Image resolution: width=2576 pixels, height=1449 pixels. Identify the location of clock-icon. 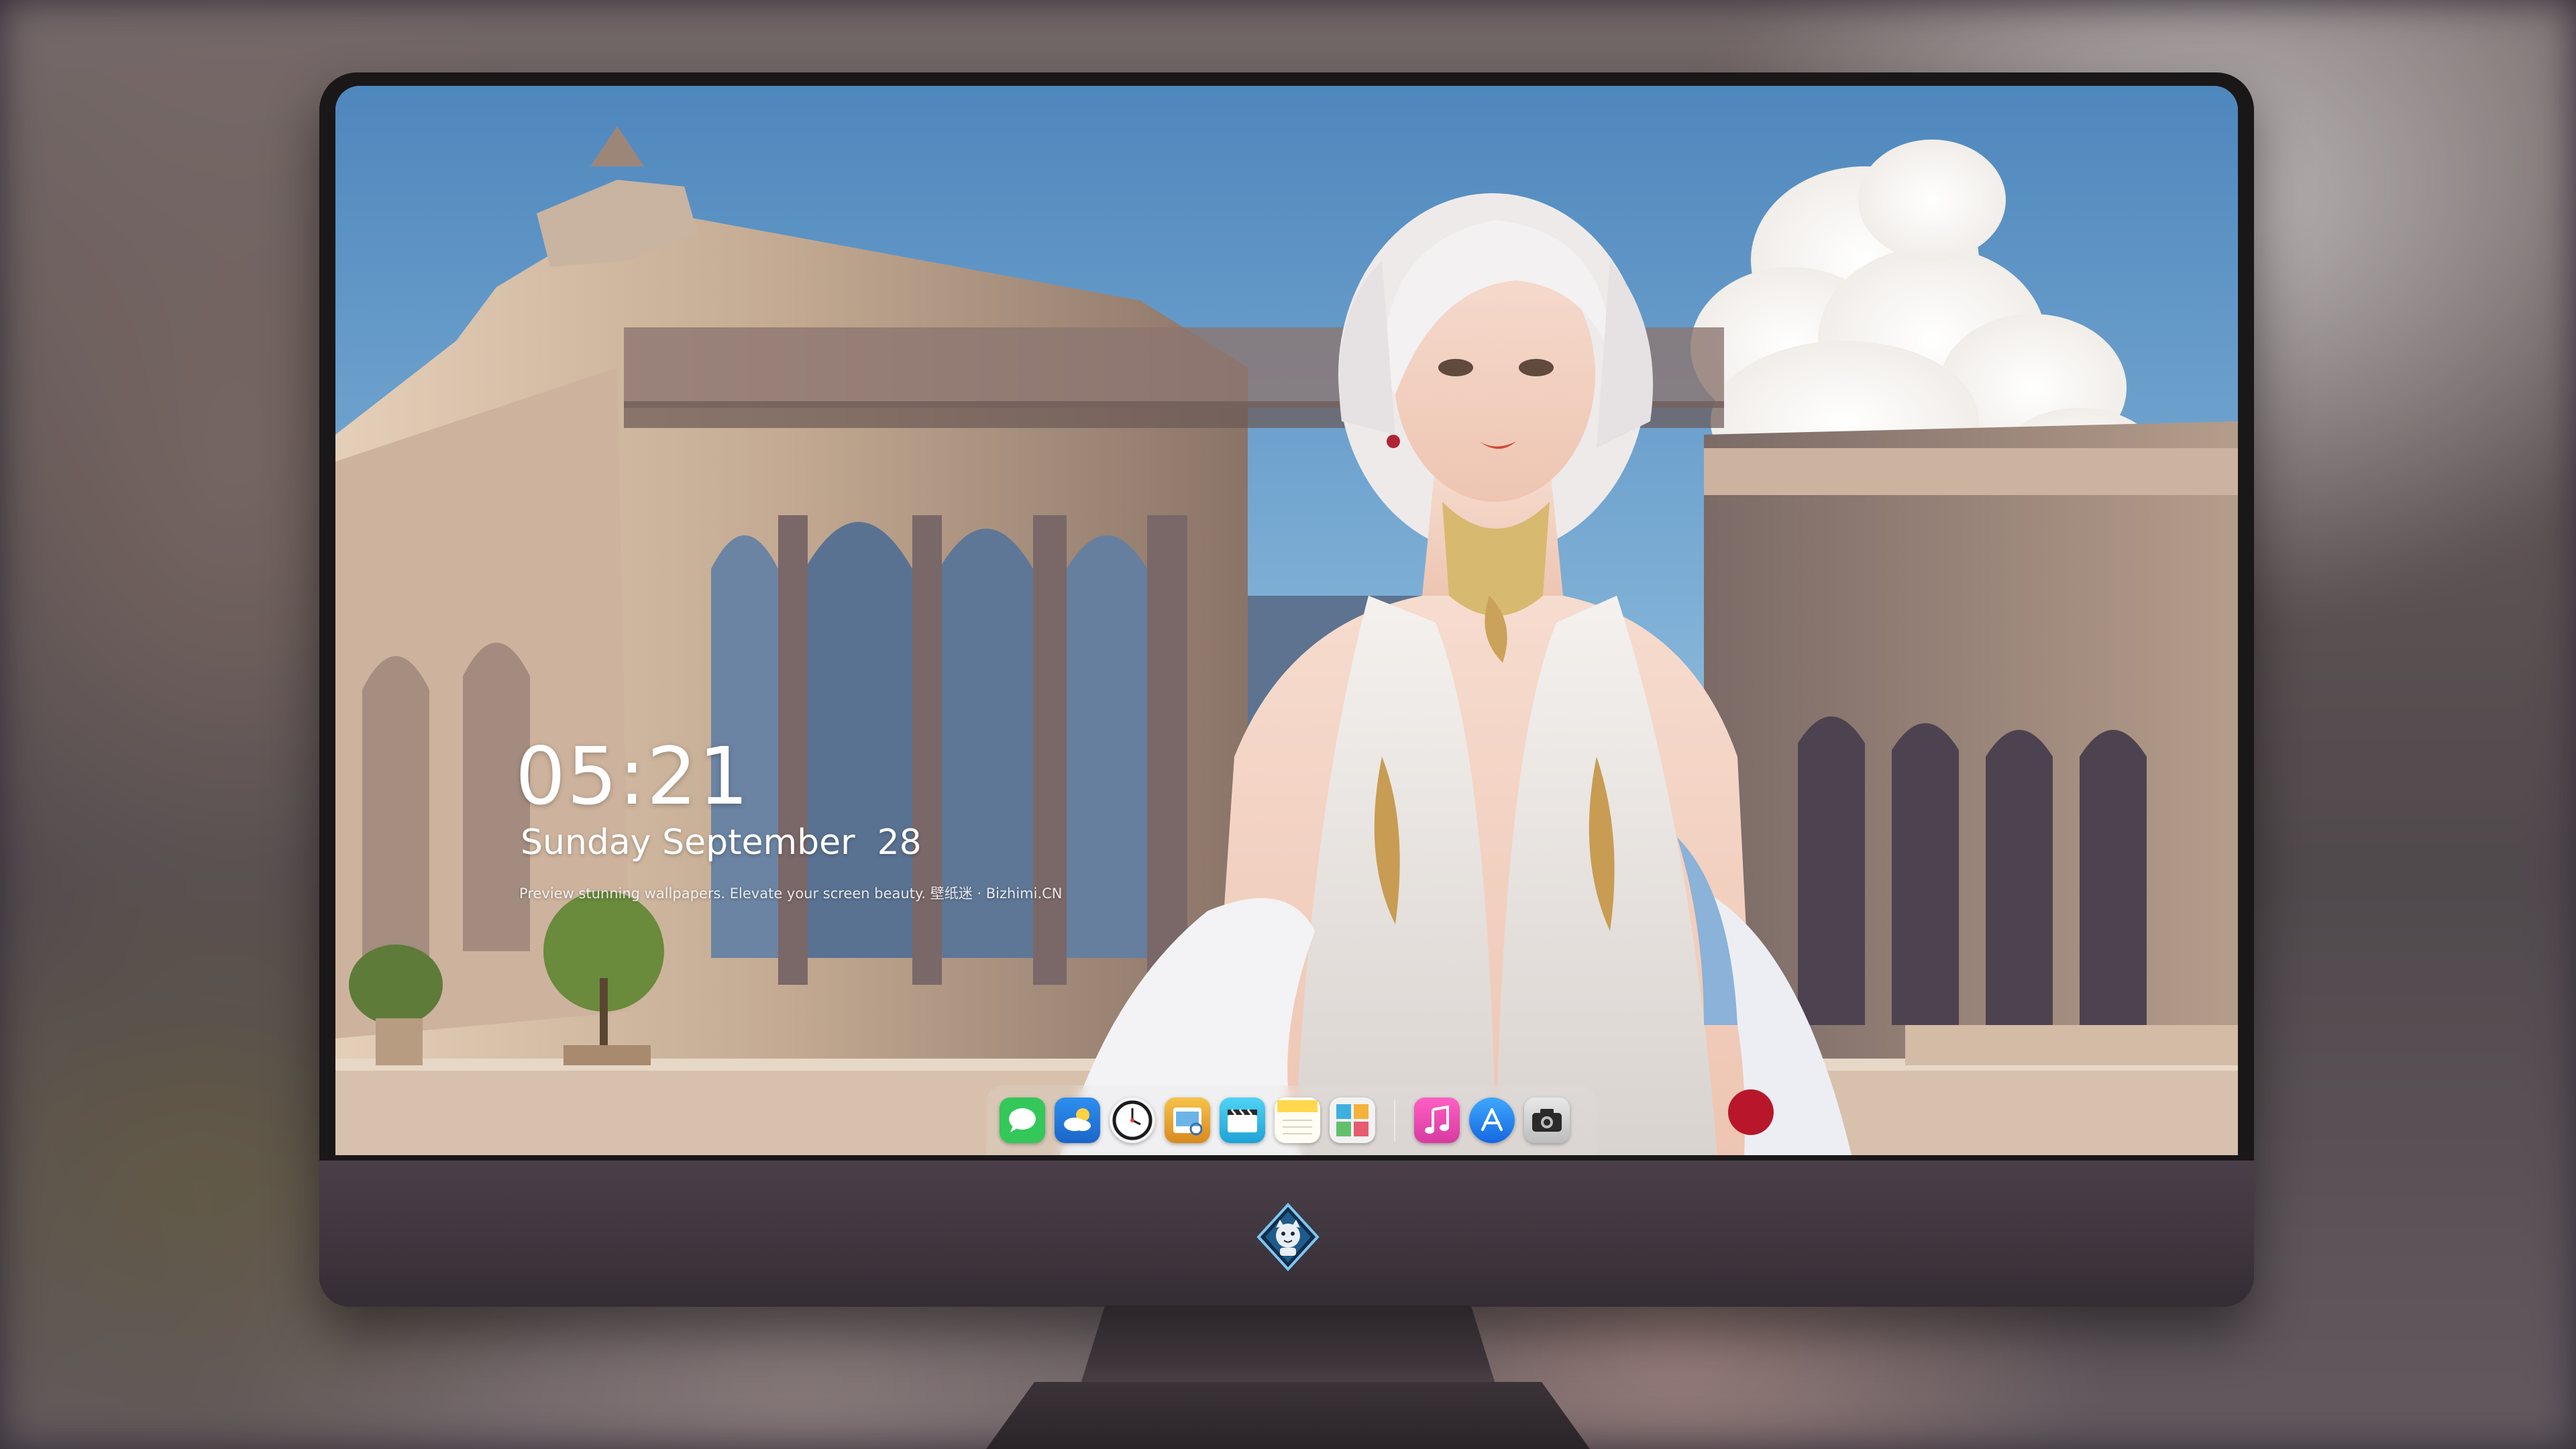
(1132, 1120).